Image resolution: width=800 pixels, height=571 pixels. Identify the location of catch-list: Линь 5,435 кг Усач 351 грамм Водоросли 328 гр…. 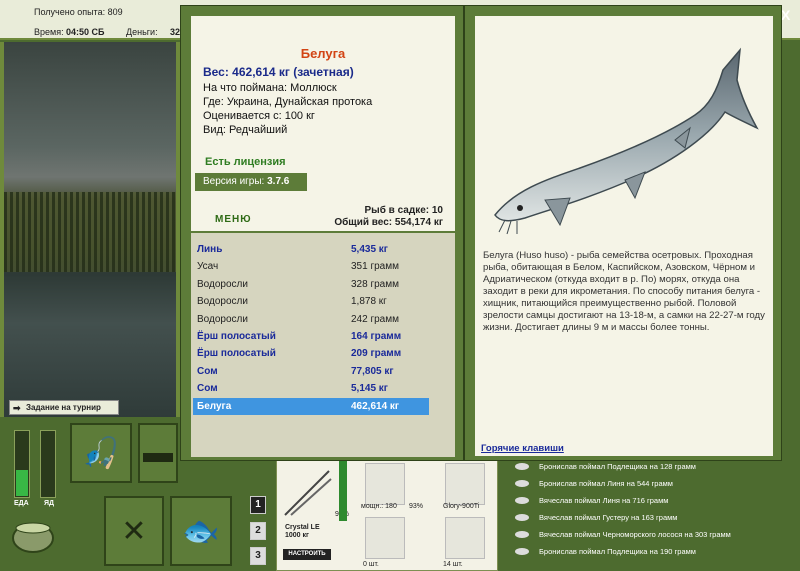
(323, 345).